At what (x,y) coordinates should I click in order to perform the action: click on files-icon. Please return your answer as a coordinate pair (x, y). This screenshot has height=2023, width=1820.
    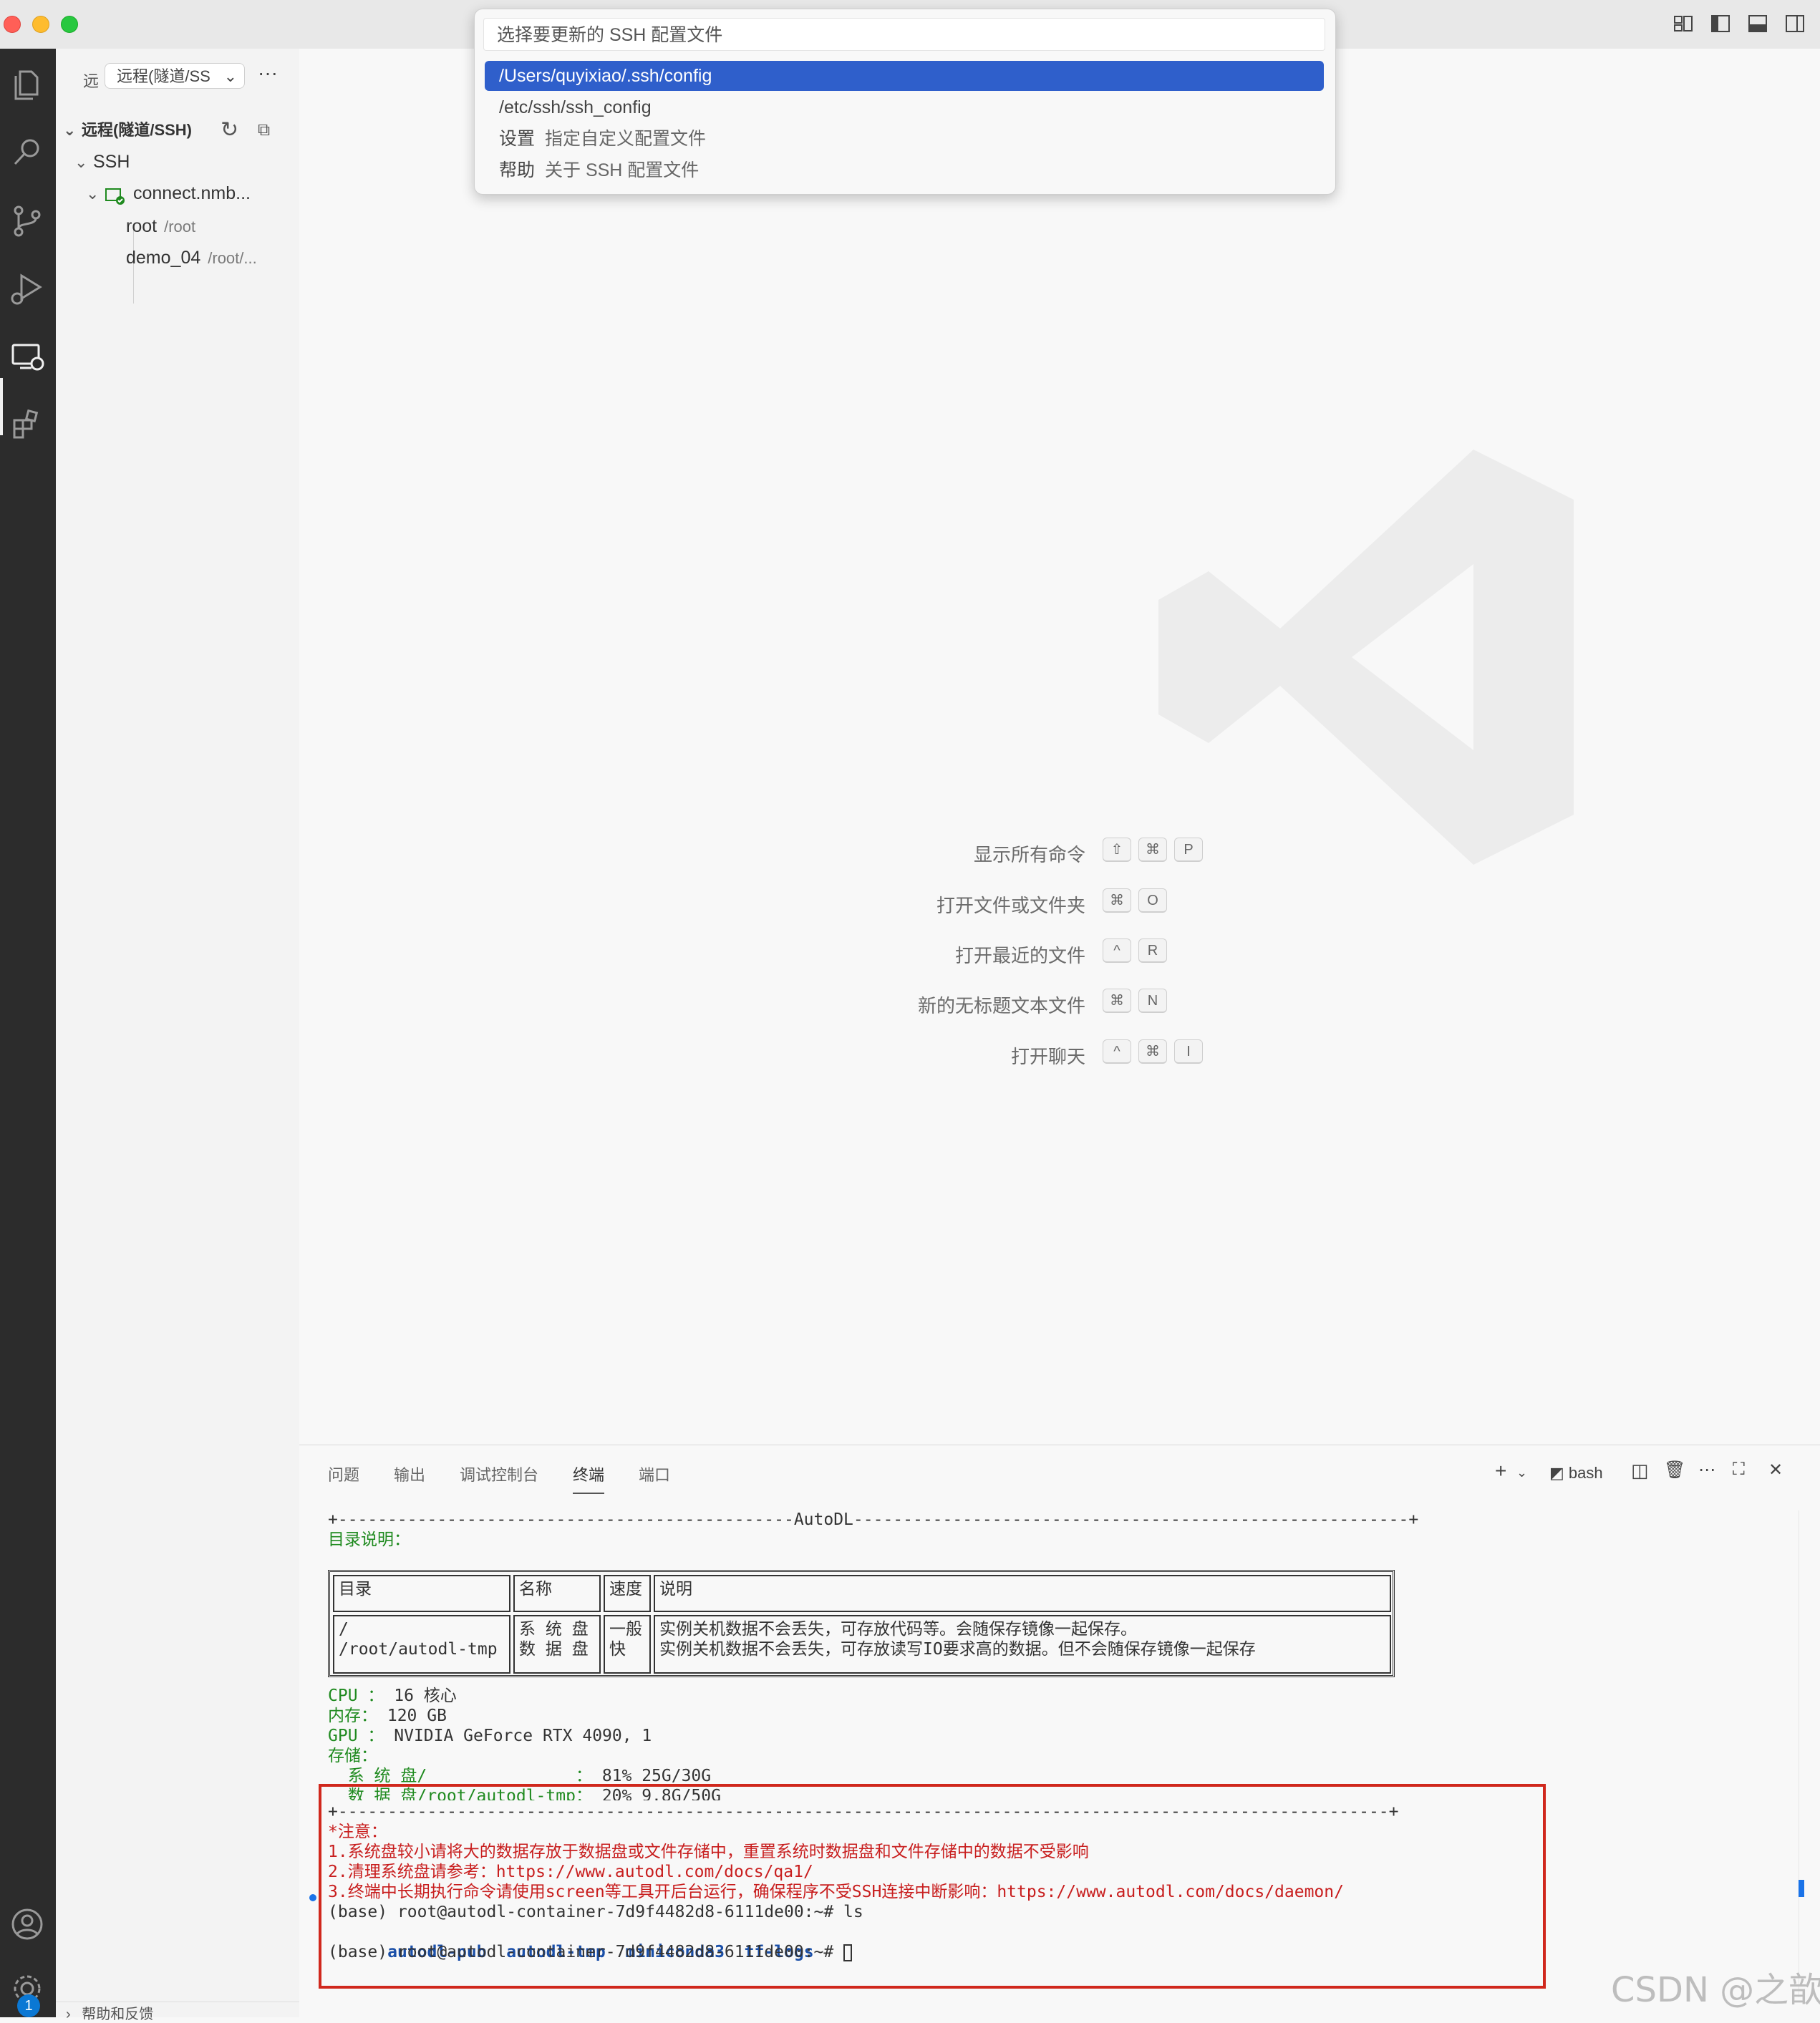
    Looking at the image, I should click on (27, 84).